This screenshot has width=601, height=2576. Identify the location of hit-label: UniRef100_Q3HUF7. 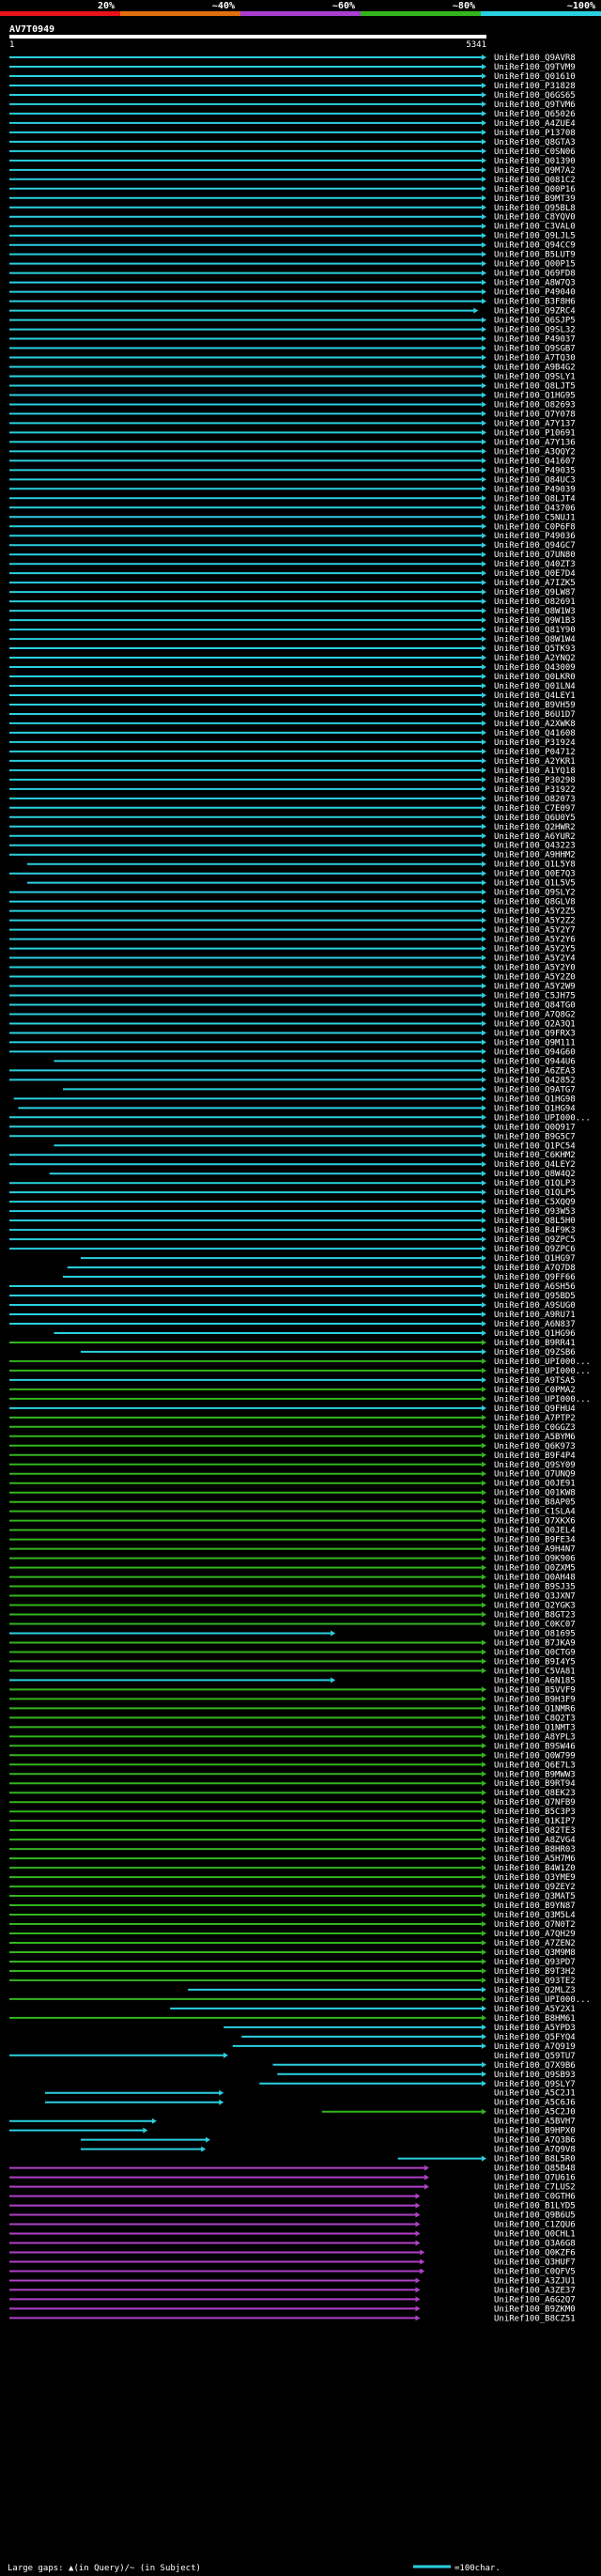
(535, 2263).